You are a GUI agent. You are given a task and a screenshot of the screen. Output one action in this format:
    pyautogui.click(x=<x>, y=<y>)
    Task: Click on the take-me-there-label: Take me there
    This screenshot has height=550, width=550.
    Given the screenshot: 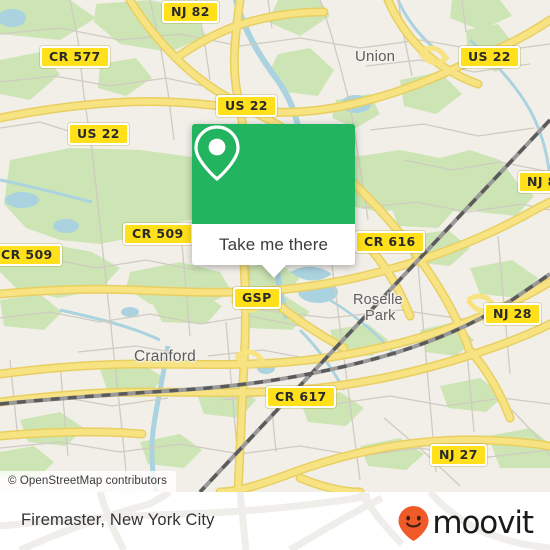 What is the action you would take?
    pyautogui.click(x=273, y=244)
    